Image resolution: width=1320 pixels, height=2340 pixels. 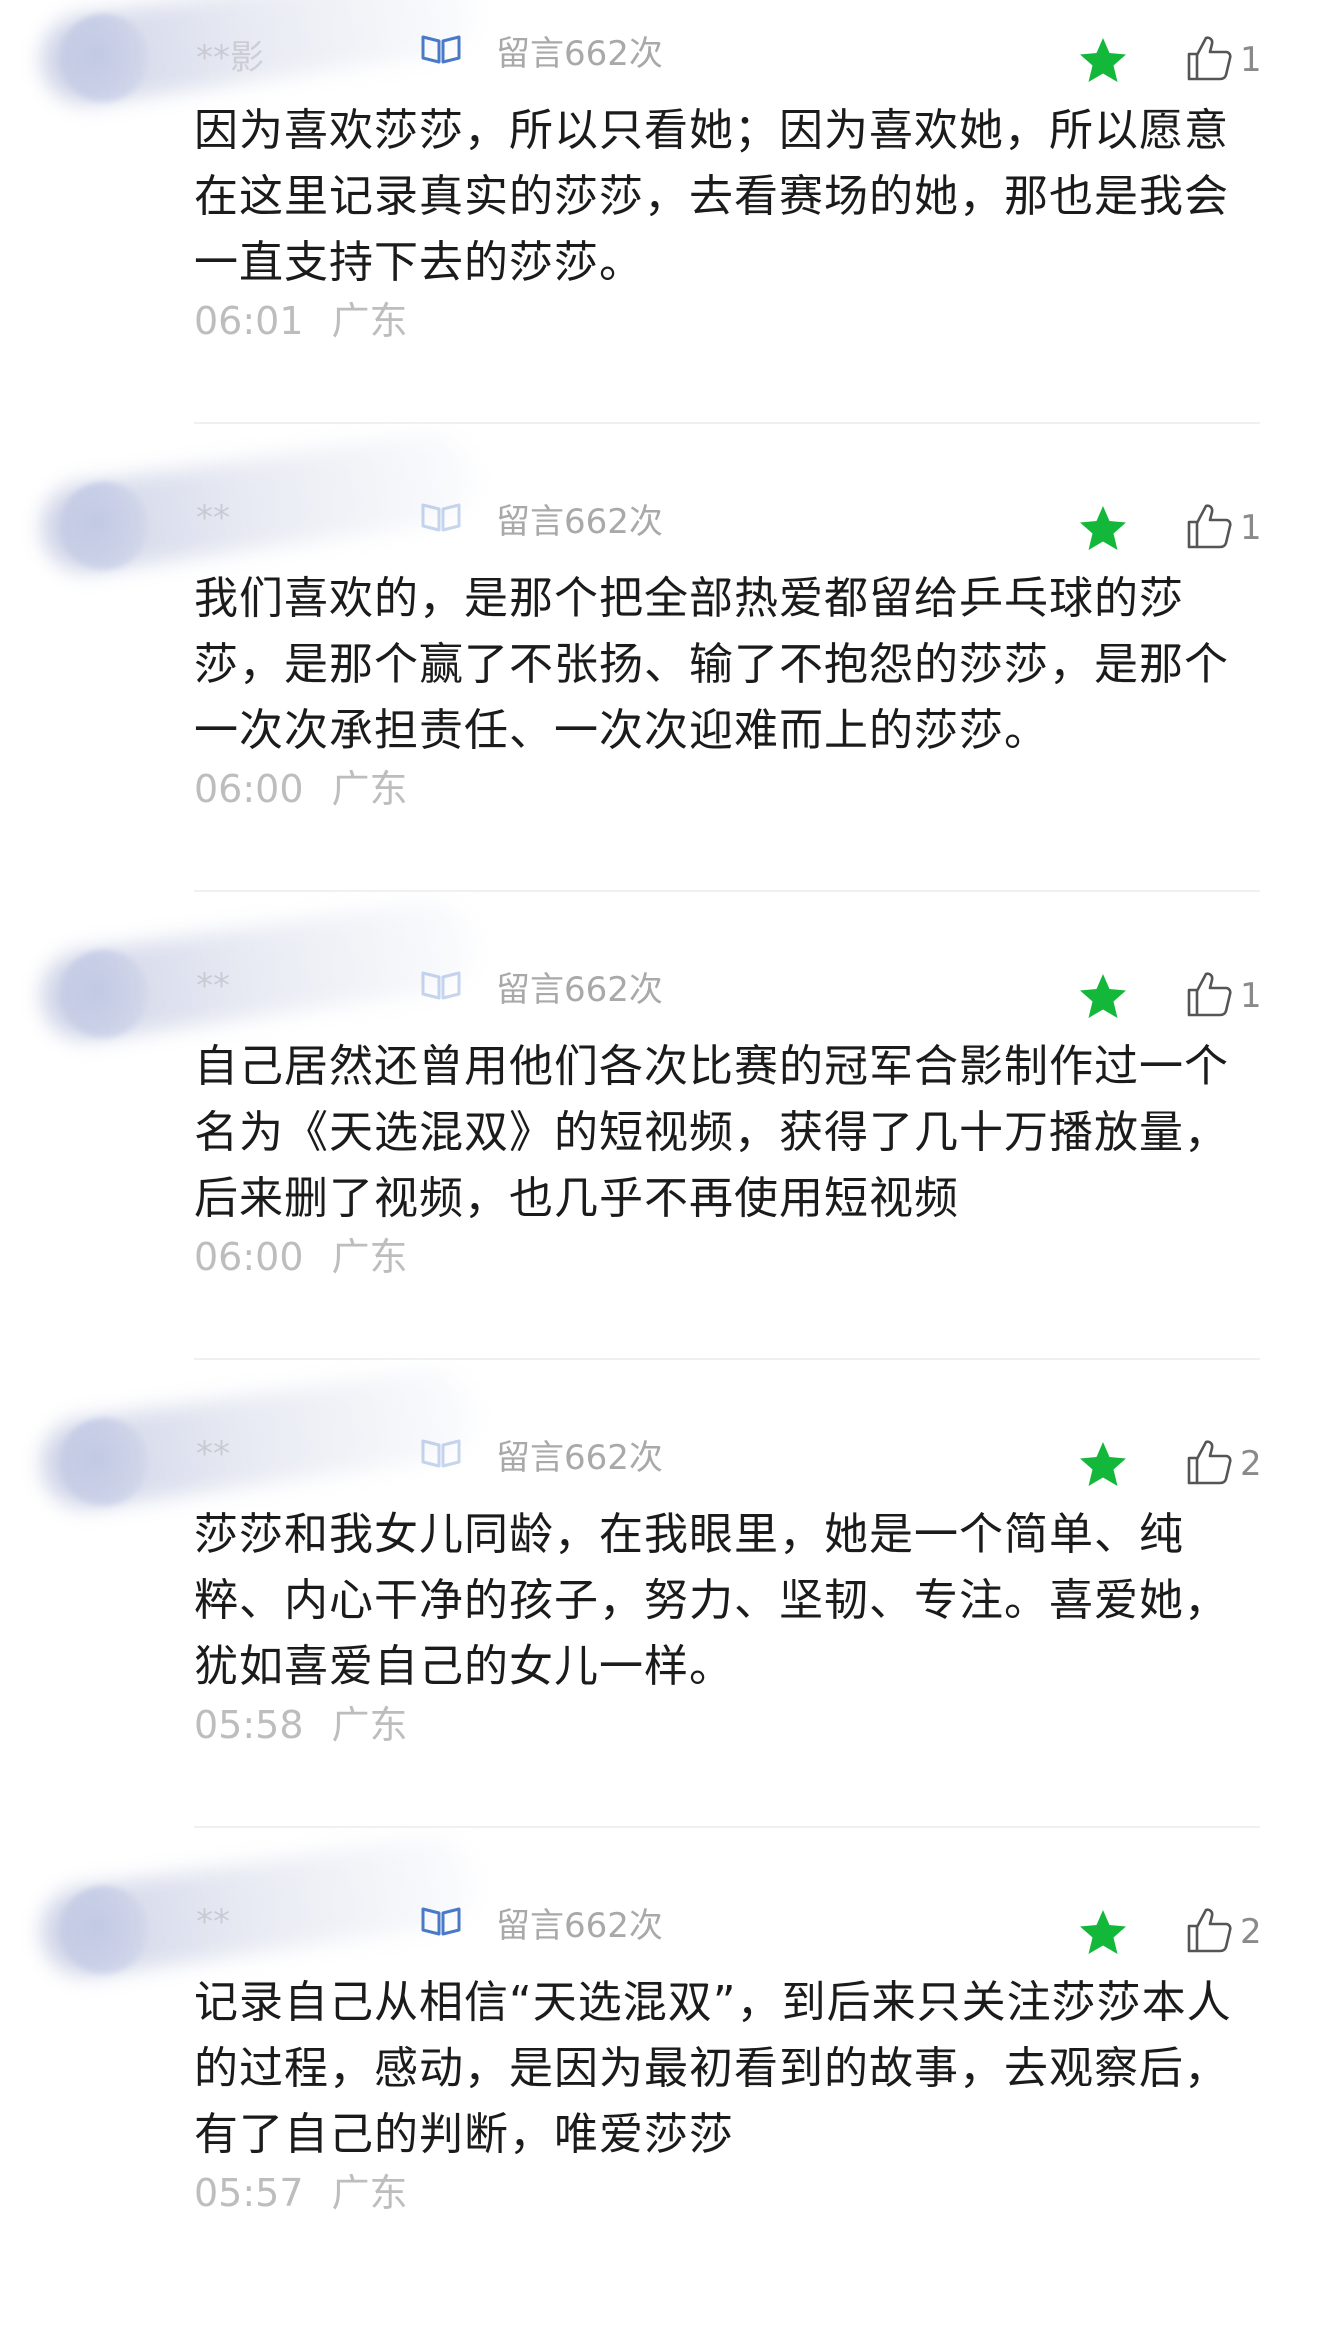 What do you see at coordinates (249, 321) in the screenshot?
I see `comment-time: 06:01` at bounding box center [249, 321].